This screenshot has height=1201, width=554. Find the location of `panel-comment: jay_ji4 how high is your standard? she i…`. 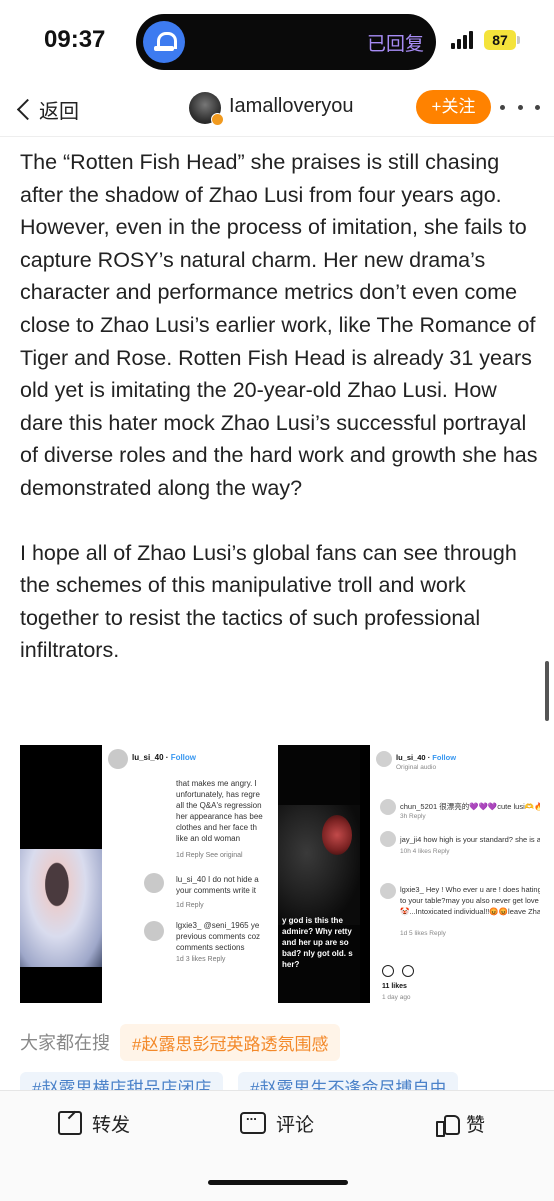

panel-comment: jay_ji4 how high is your standard? she i… is located at coordinates (470, 839).